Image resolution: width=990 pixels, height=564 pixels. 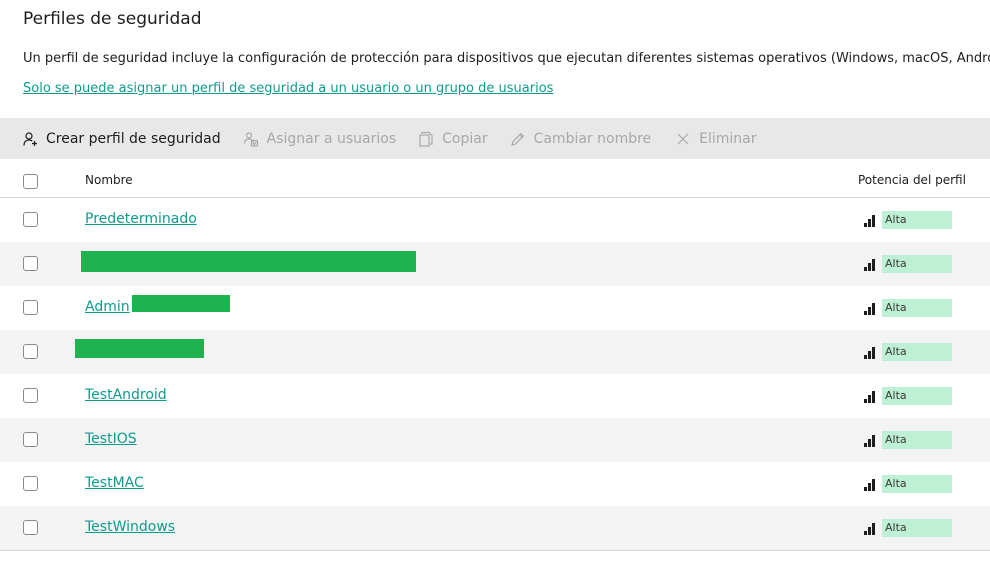 I want to click on create-profile-button: Crear perfil de seguridad, so click(x=127, y=138).